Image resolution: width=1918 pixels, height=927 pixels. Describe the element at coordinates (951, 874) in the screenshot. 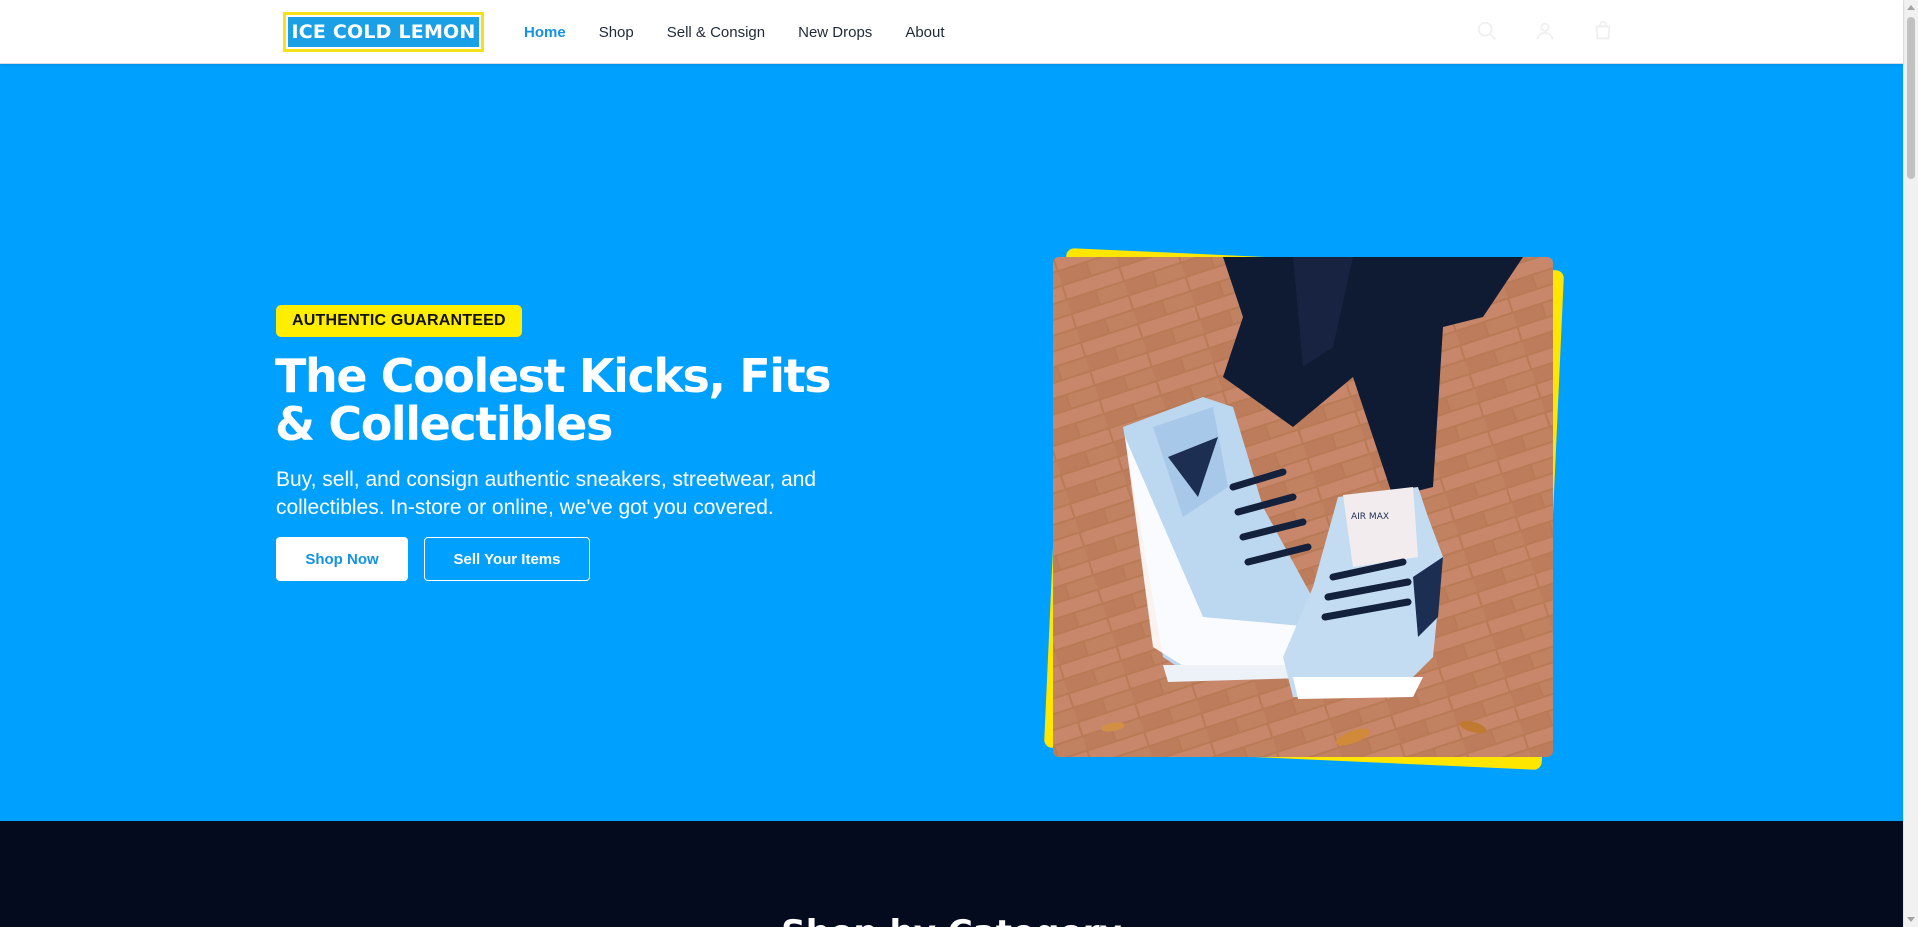

I see `category-section: Shop by Category` at that location.